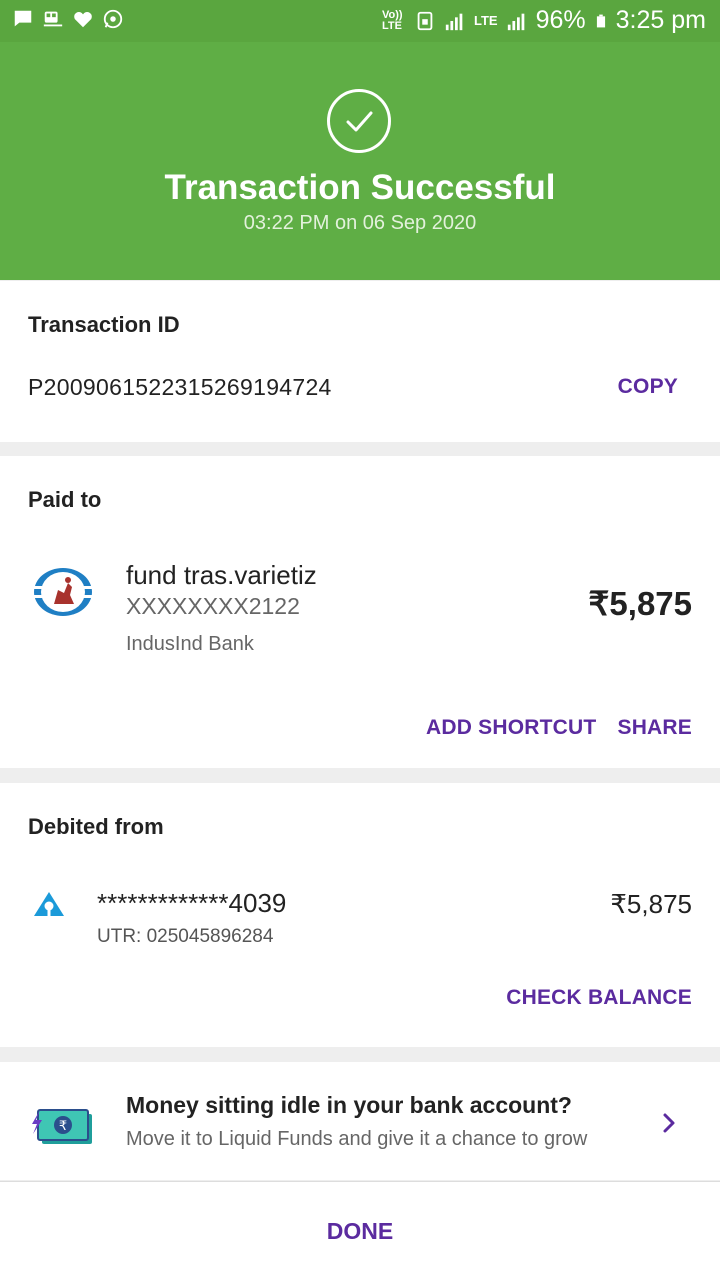 This screenshot has width=720, height=1280. I want to click on done-button: DONE, so click(360, 1231).